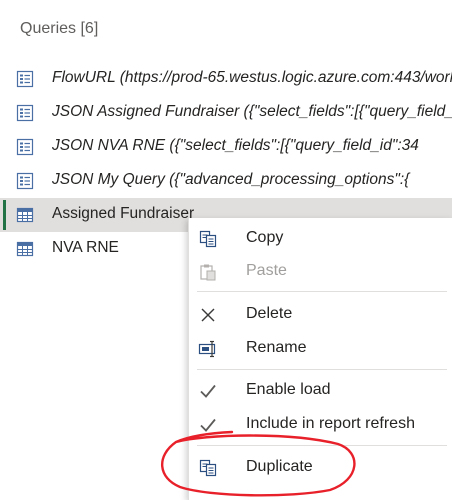 The image size is (452, 500). Describe the element at coordinates (320, 467) in the screenshot. I see `menu-item-duplicate: Duplicate` at that location.